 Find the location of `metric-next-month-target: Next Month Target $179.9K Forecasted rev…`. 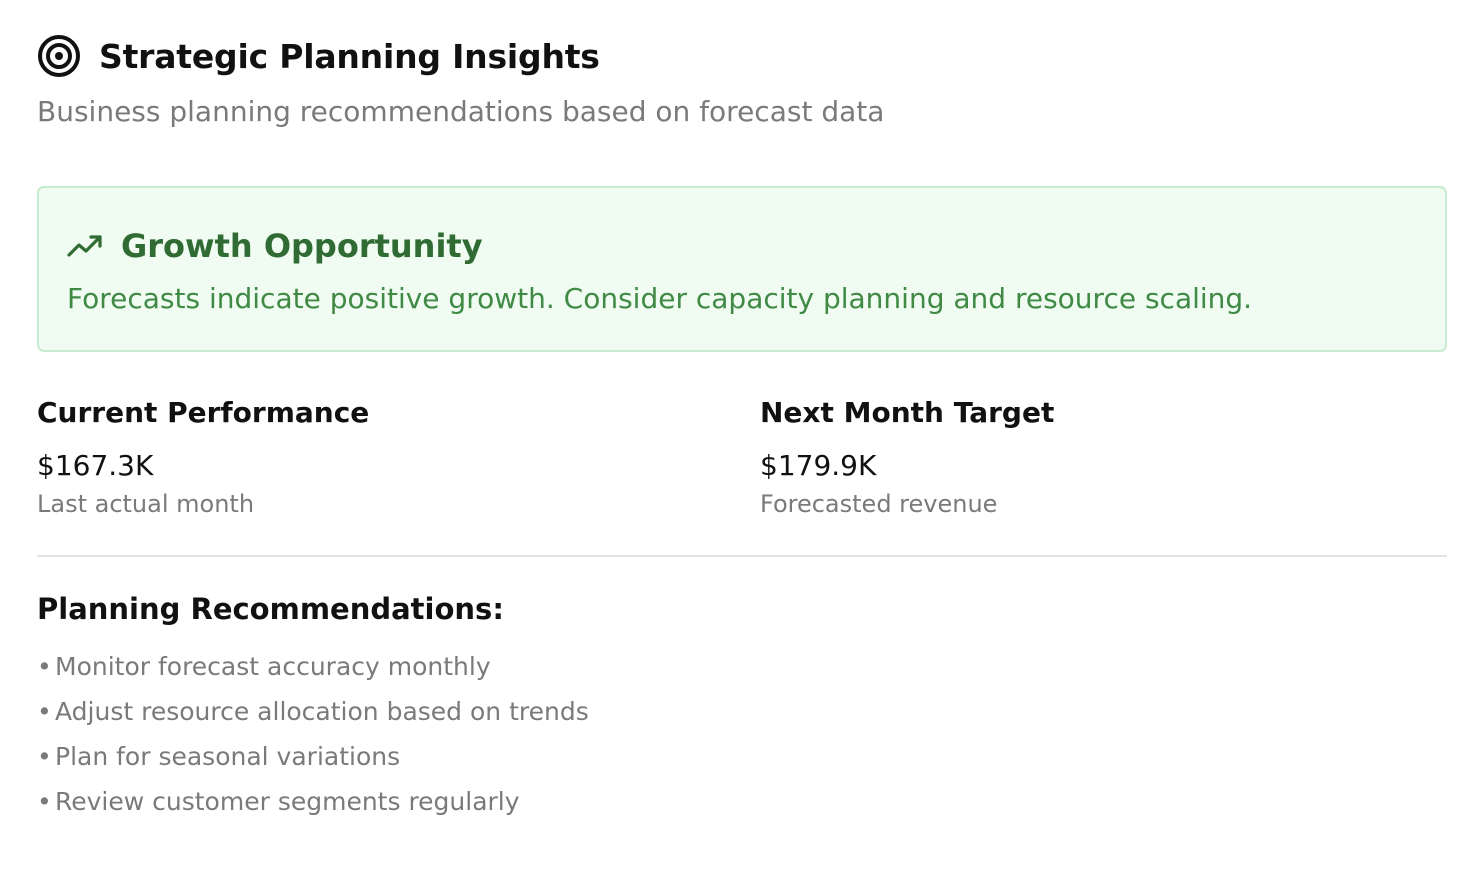

metric-next-month-target: Next Month Target $179.9K Forecasted rev… is located at coordinates (1103, 457).